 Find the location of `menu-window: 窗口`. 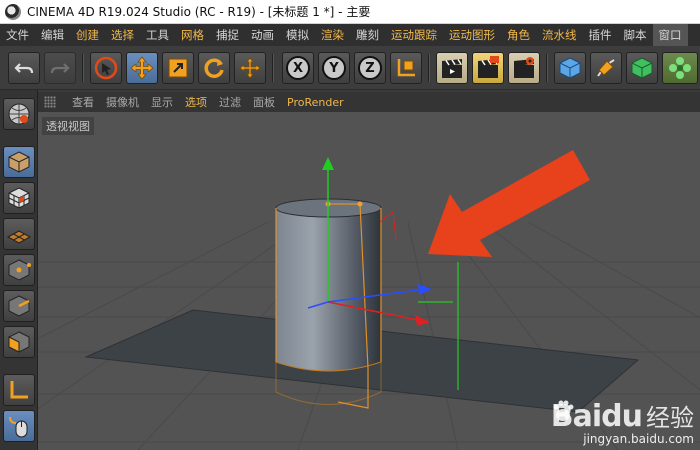

menu-window: 窗口 is located at coordinates (670, 35).